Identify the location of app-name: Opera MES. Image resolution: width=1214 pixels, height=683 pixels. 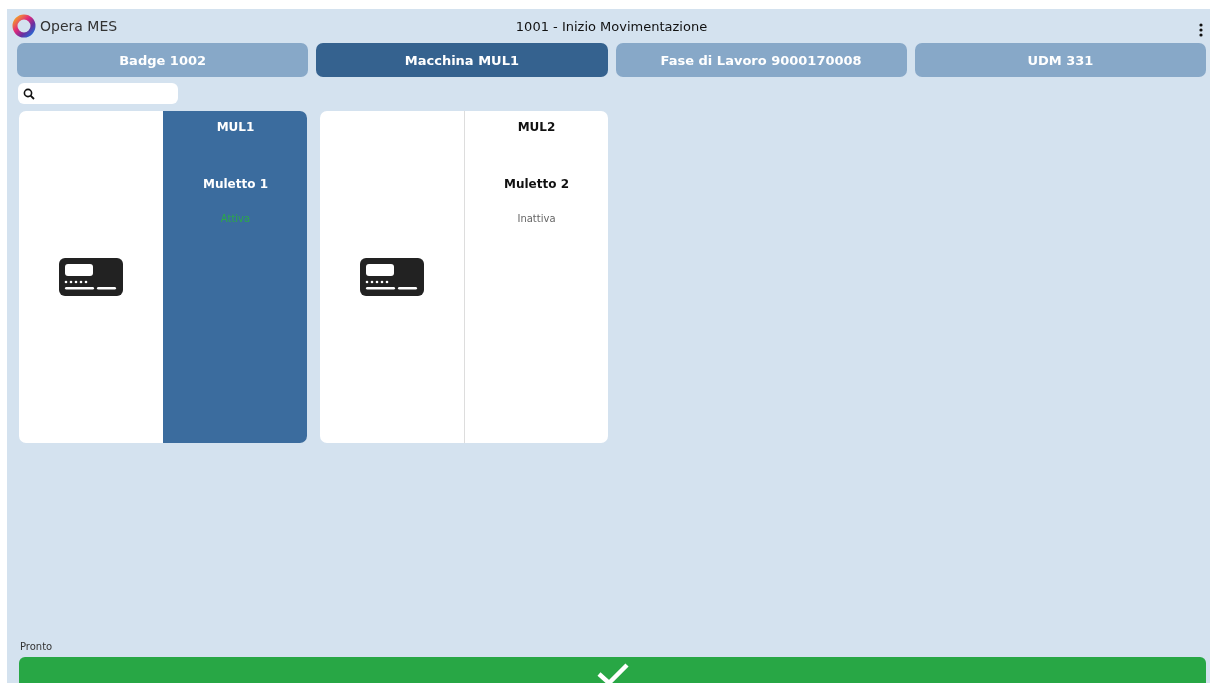
(79, 26).